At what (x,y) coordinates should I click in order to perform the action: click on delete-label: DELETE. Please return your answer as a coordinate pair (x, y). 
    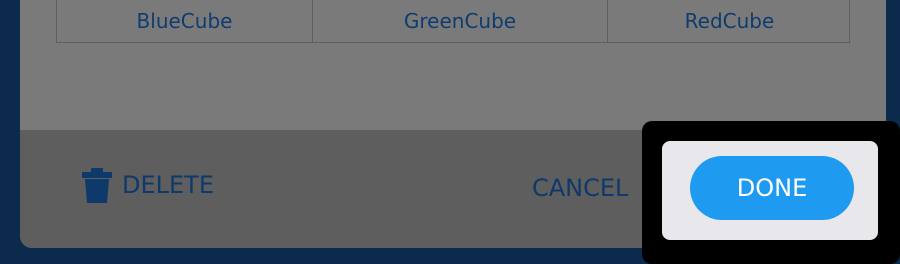
    Looking at the image, I should click on (168, 185).